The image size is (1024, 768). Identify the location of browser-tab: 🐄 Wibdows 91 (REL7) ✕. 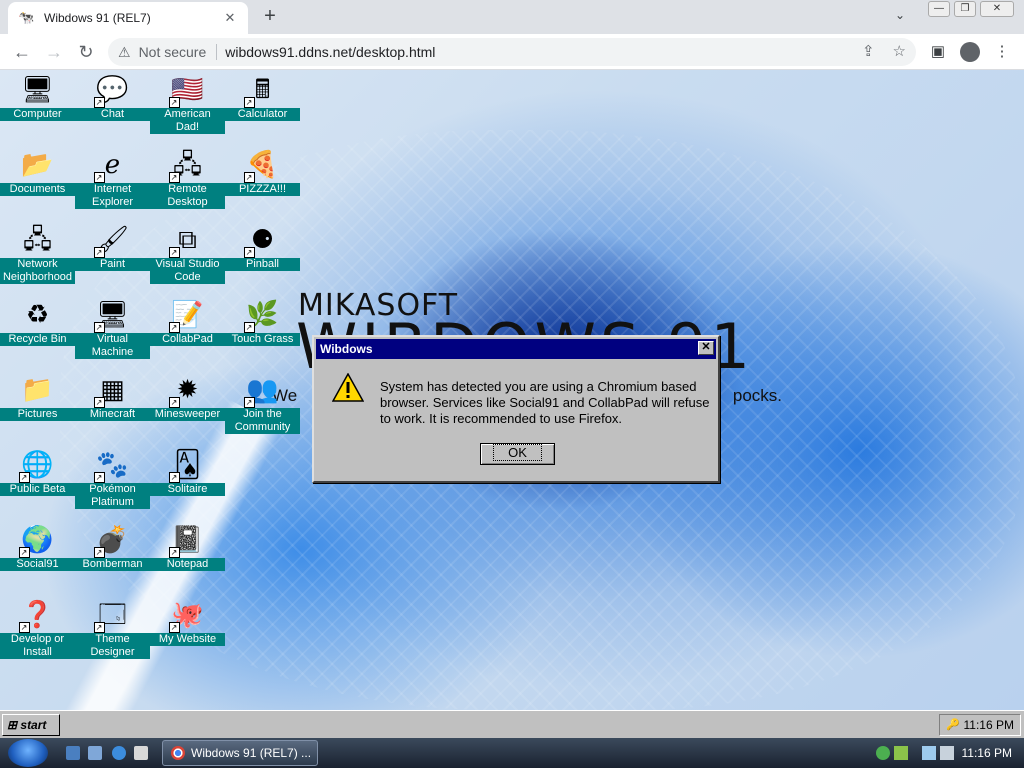
(128, 18).